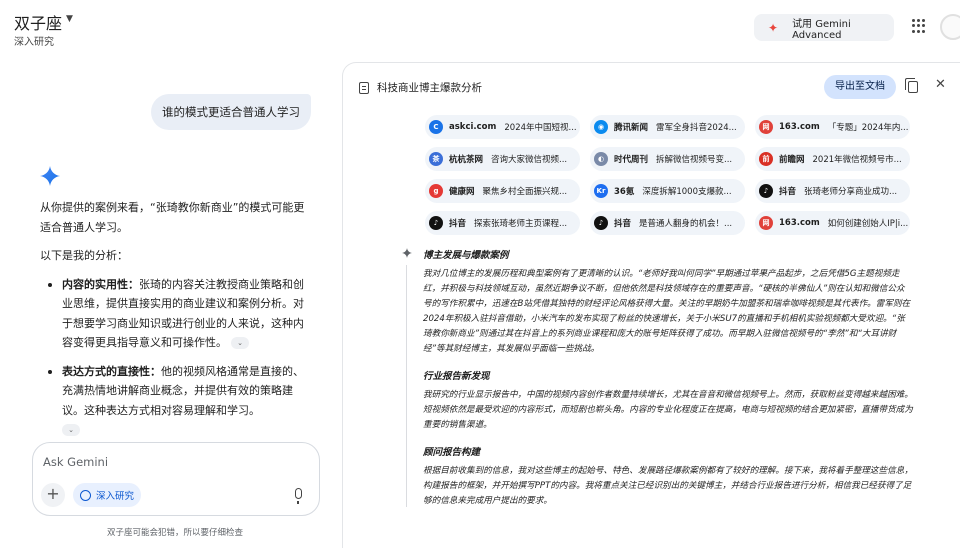 The image size is (960, 548). What do you see at coordinates (100, 284) in the screenshot?
I see `point-title: 内容的实用性：` at bounding box center [100, 284].